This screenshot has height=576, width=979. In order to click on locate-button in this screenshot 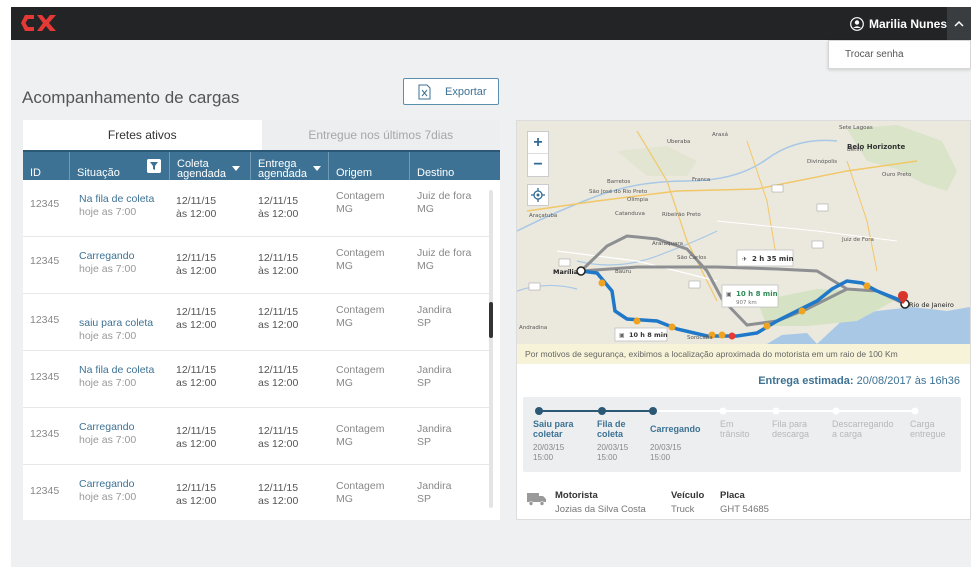, I will do `click(538, 195)`.